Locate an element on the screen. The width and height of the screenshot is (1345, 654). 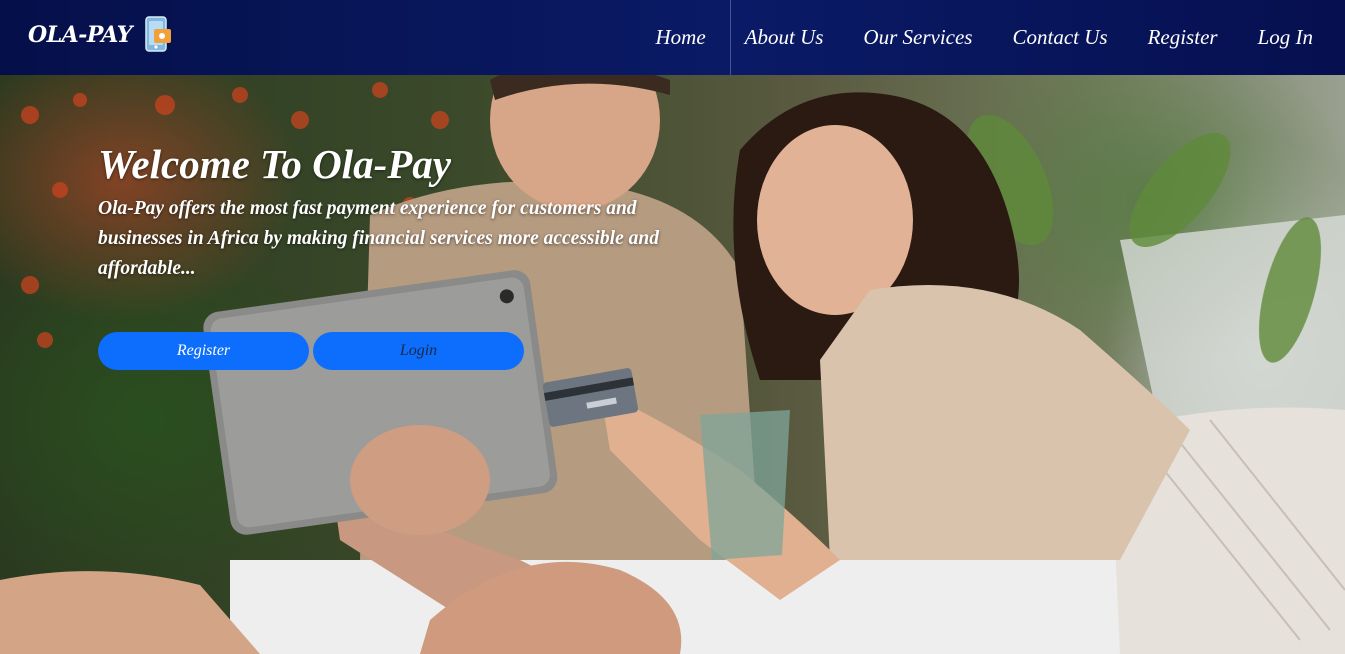
nav-divider is located at coordinates (730, 37).